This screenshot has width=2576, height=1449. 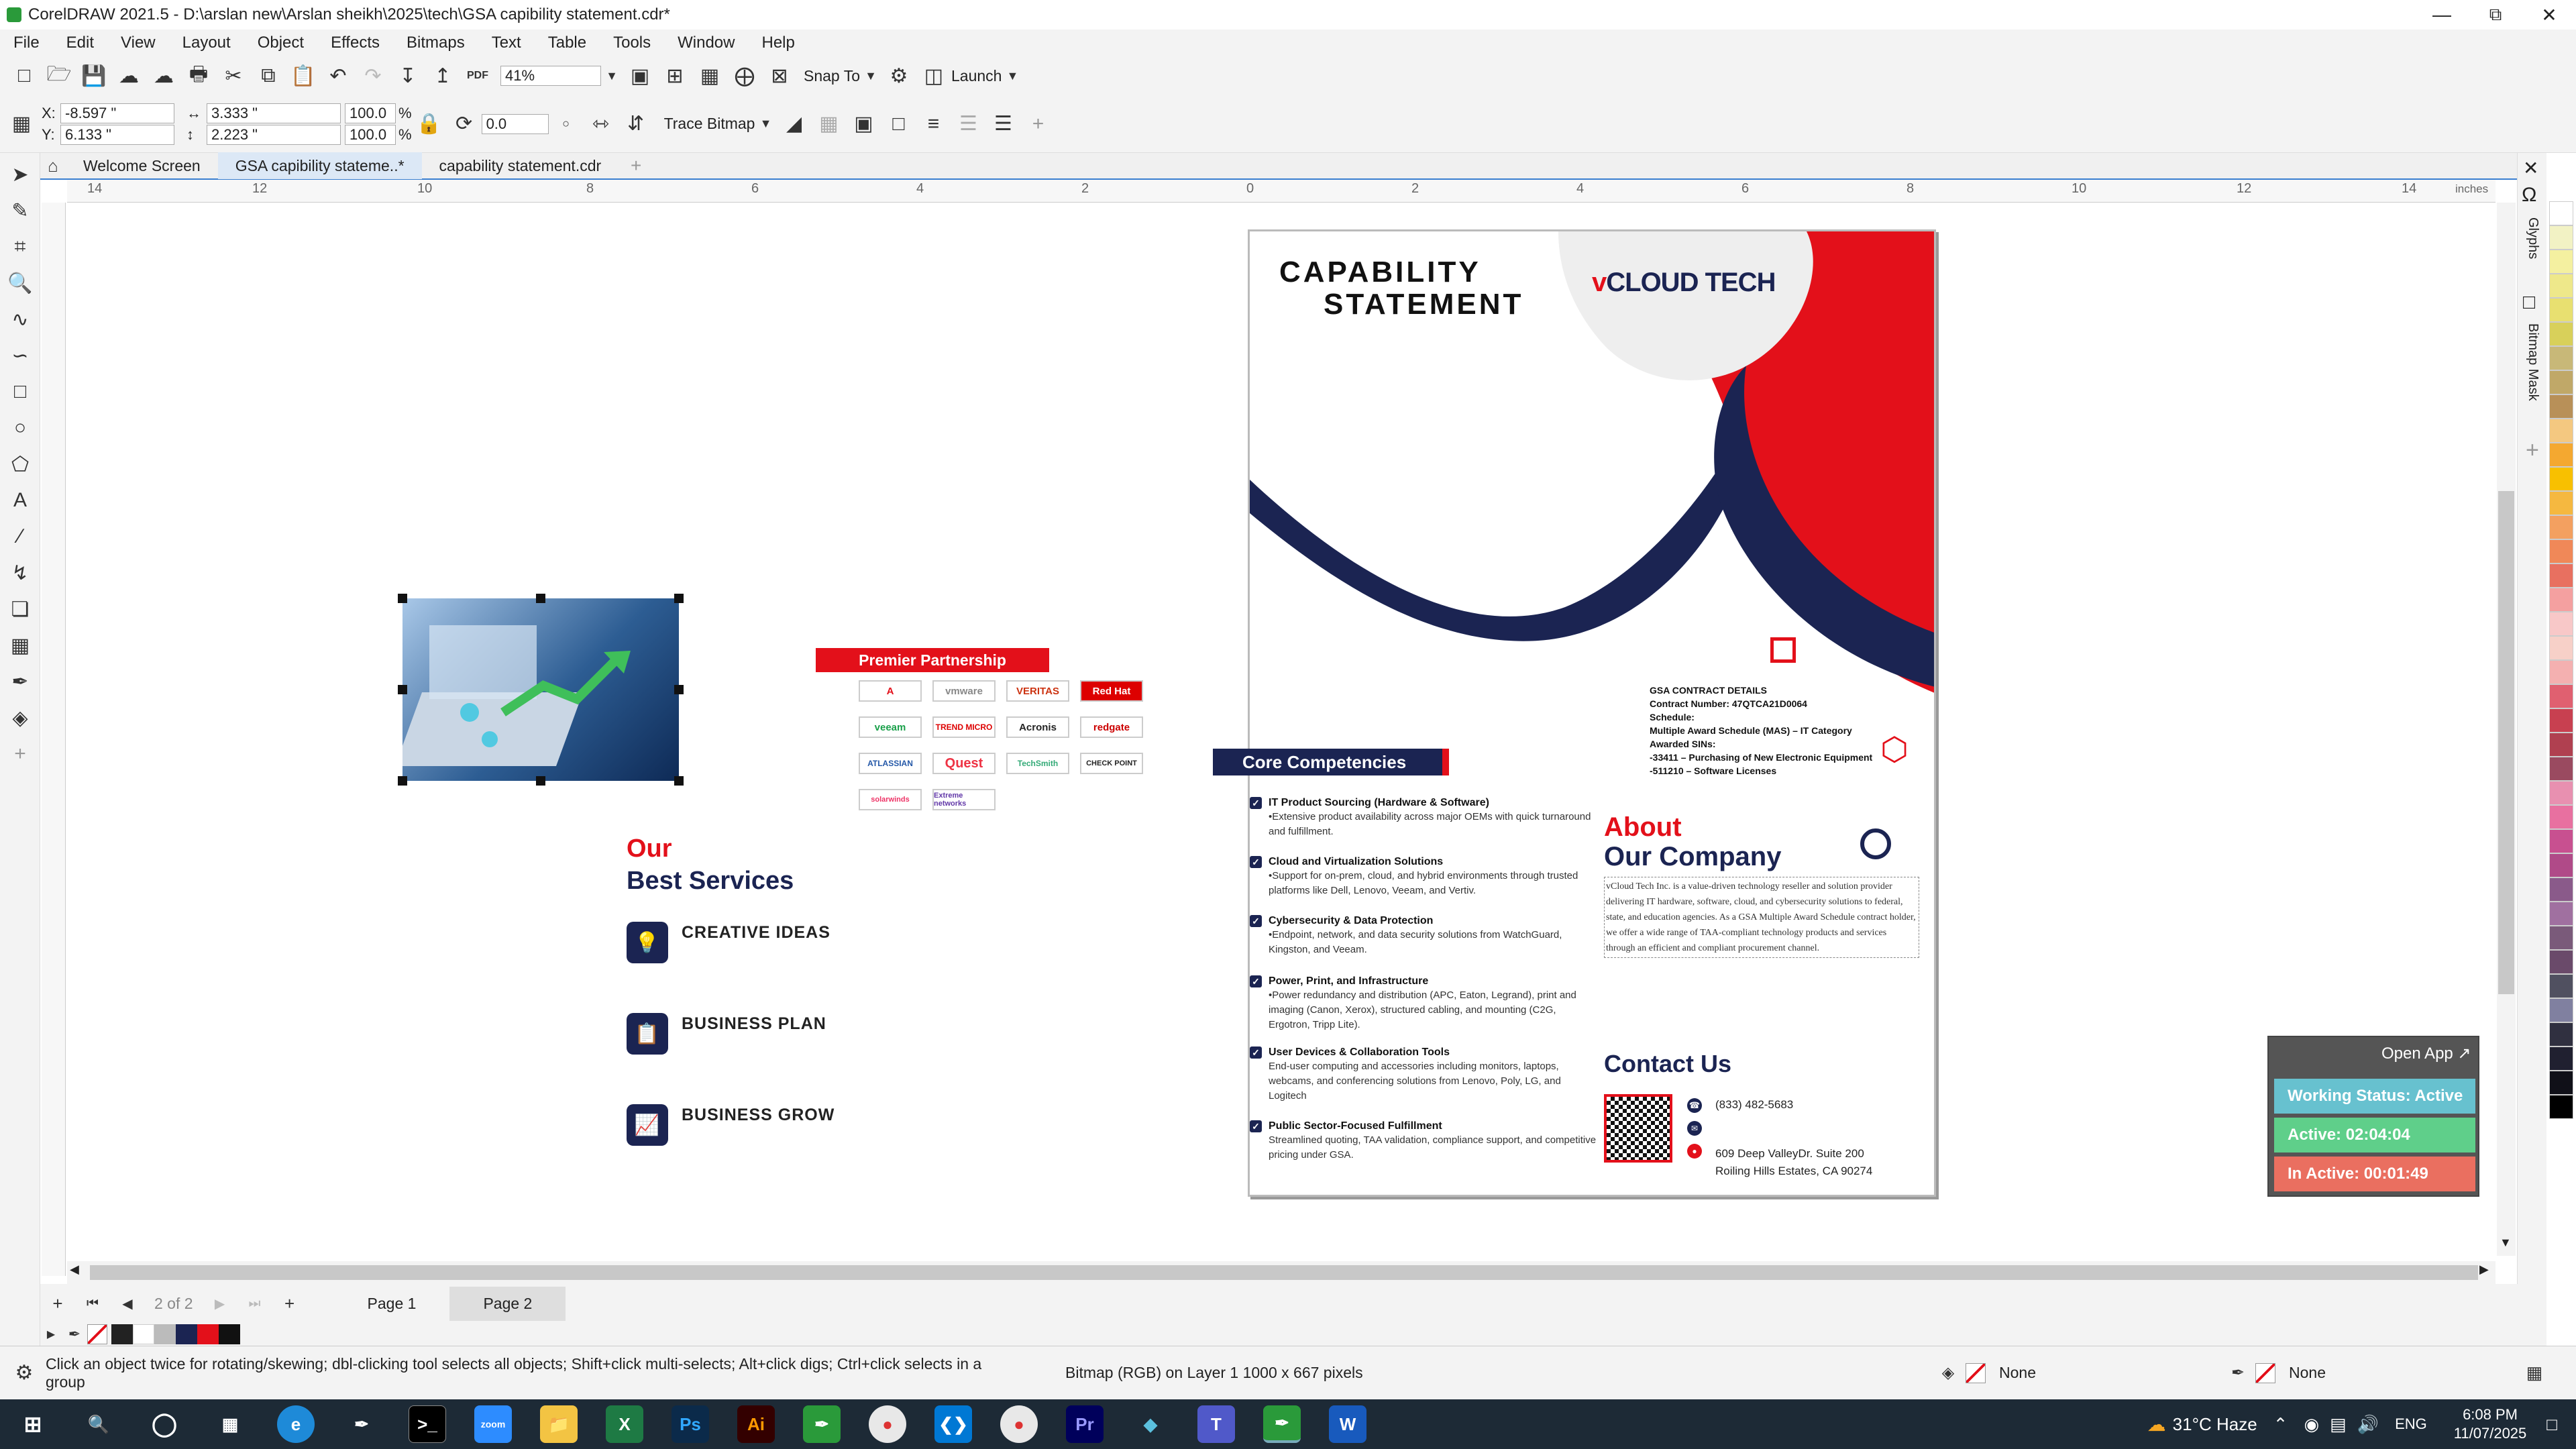 I want to click on no-color-swatch, so click(x=97, y=1334).